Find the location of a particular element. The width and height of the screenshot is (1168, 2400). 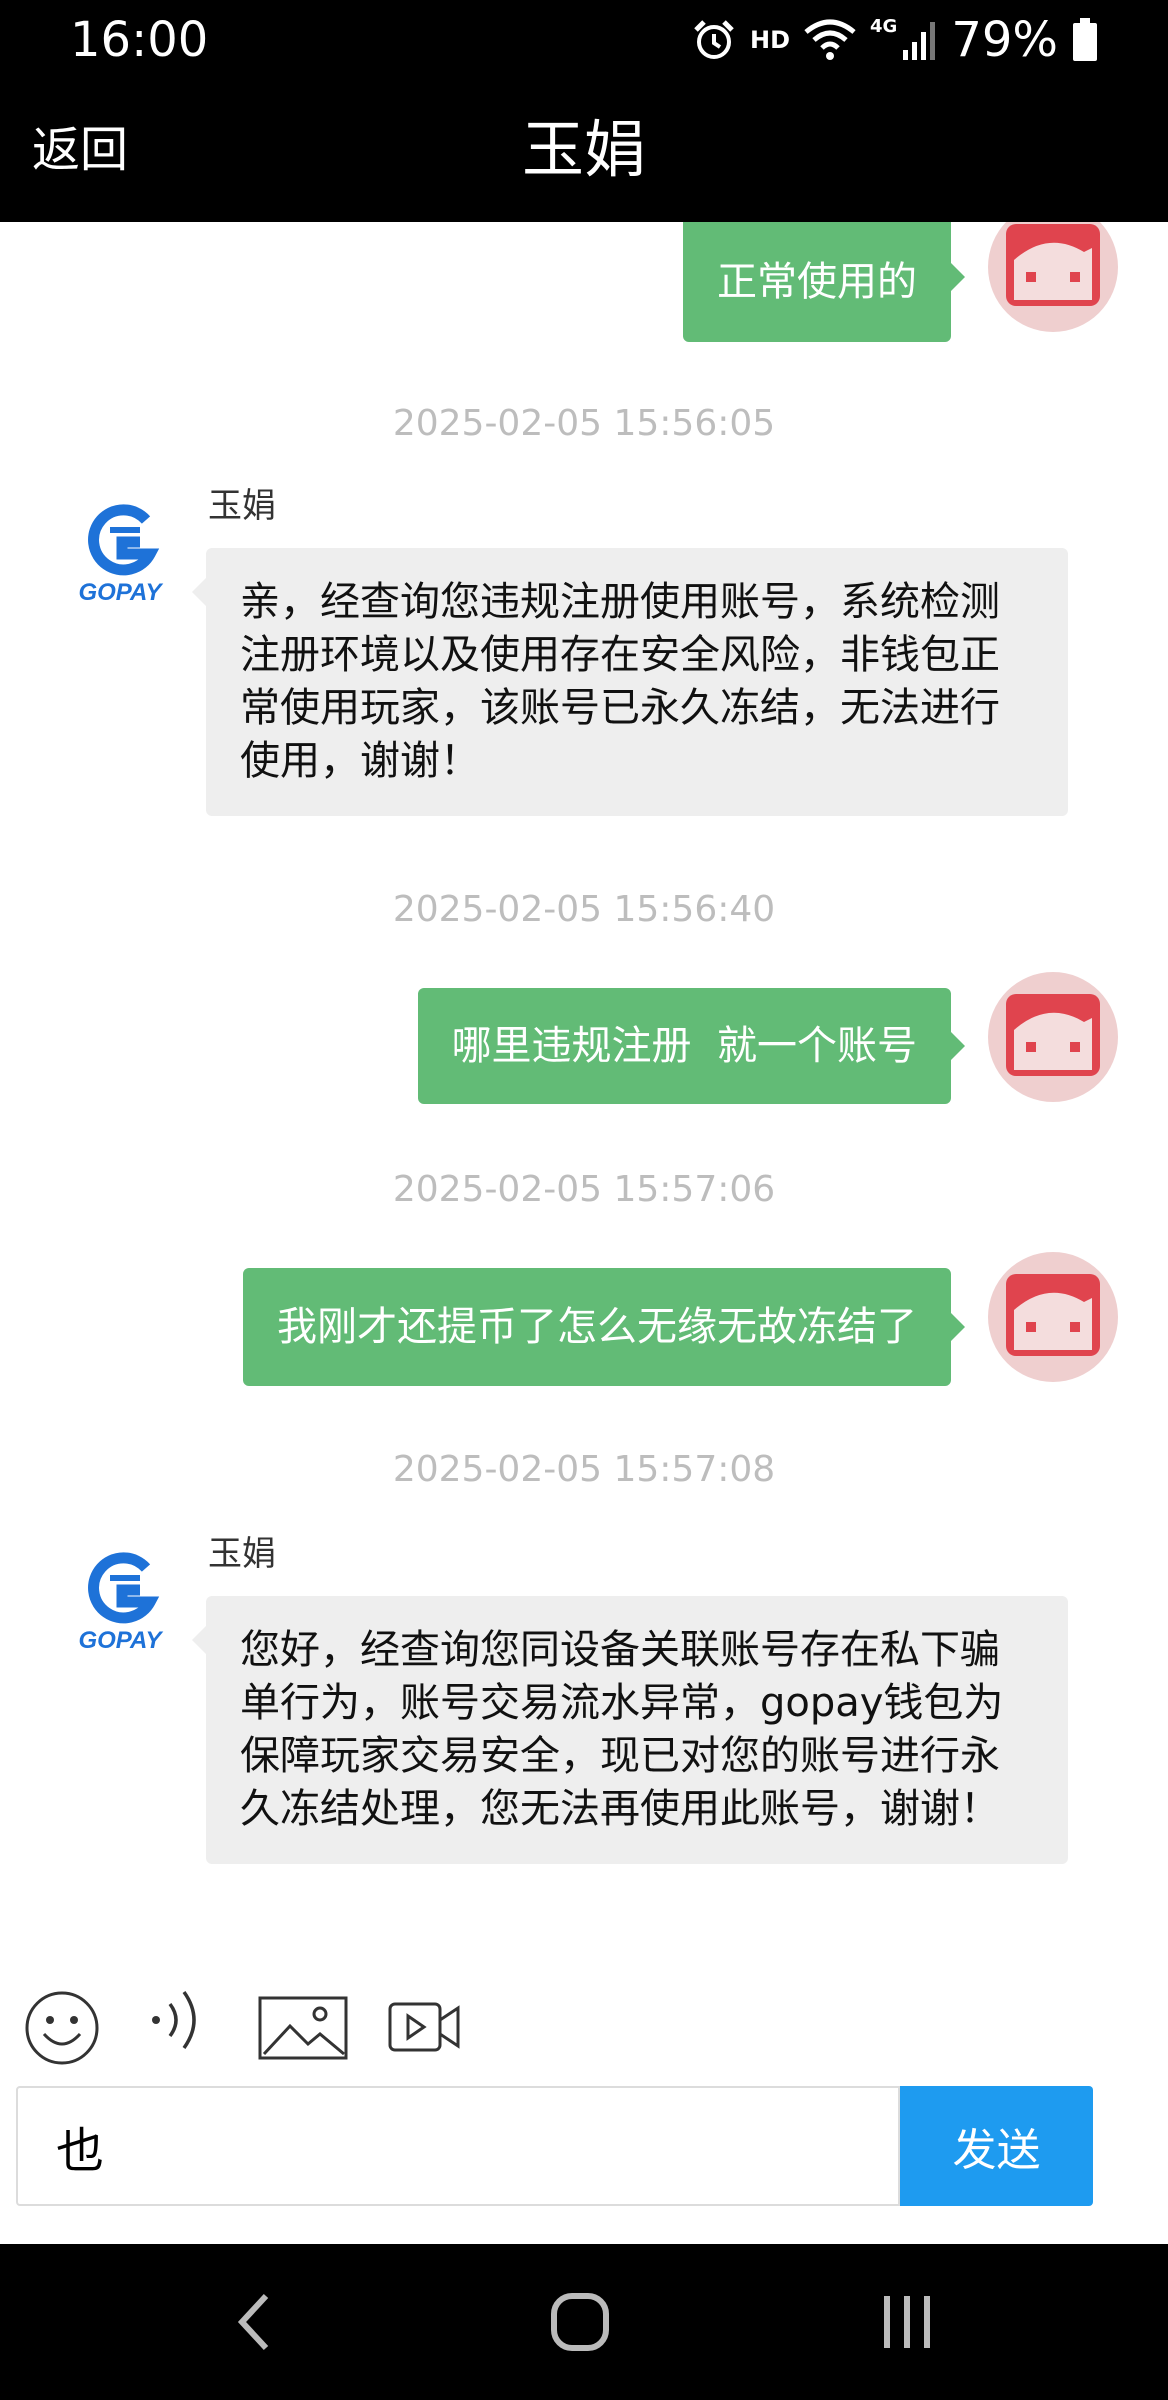

outgoing-message: 正常使用的 is located at coordinates (824, 282).